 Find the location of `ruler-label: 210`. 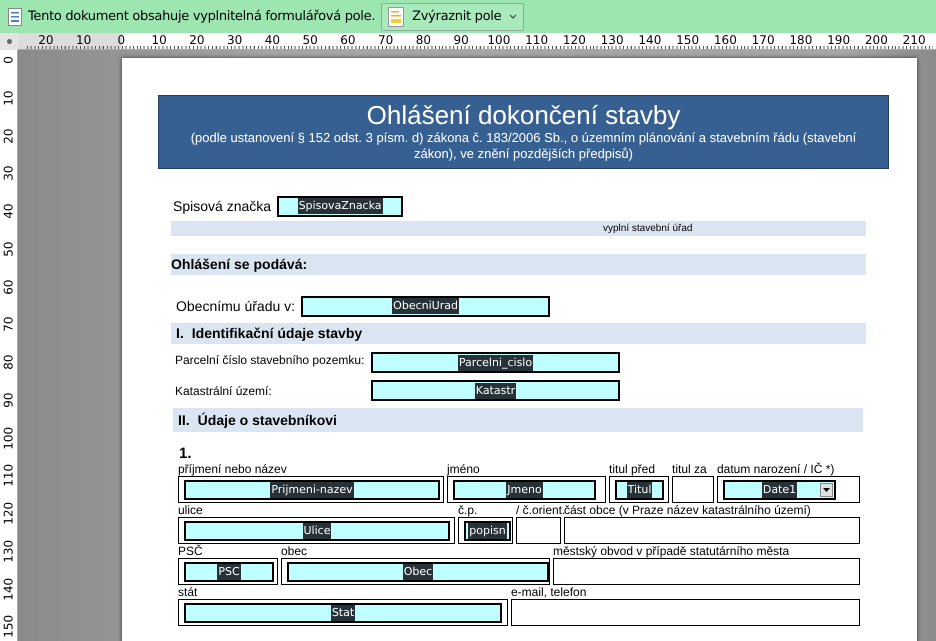

ruler-label: 210 is located at coordinates (914, 41).